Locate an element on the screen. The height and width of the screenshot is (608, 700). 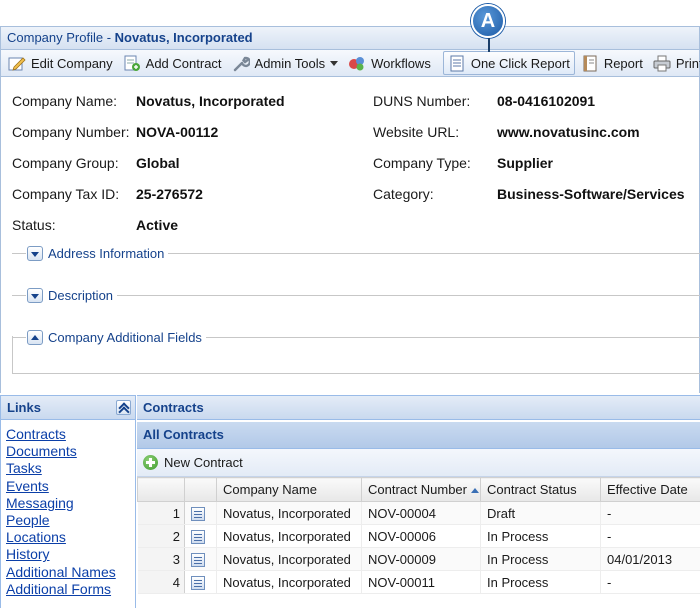
additional-fields-section-header: Company Additional Fields is located at coordinates (116, 337).